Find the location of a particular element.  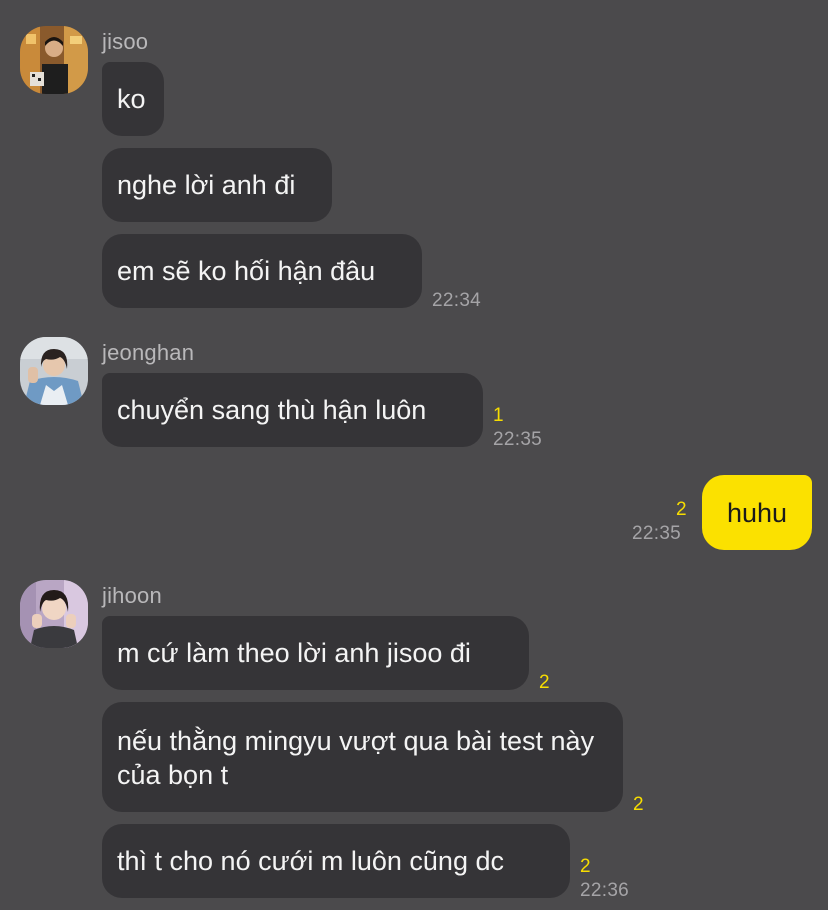

message-text: huhu is located at coordinates (757, 512).